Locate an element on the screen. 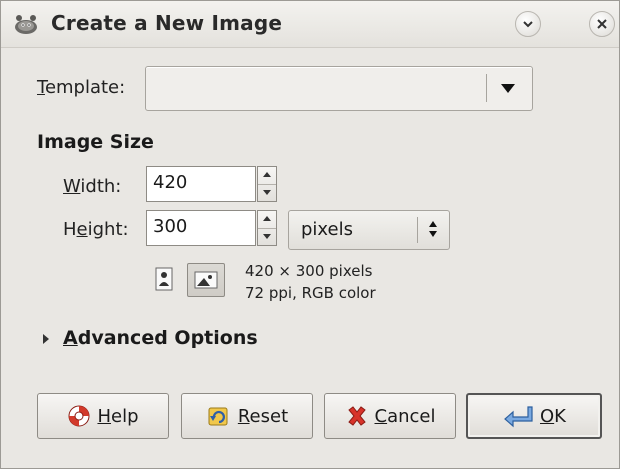 The image size is (620, 469). height-label-prefix: H is located at coordinates (70, 229).